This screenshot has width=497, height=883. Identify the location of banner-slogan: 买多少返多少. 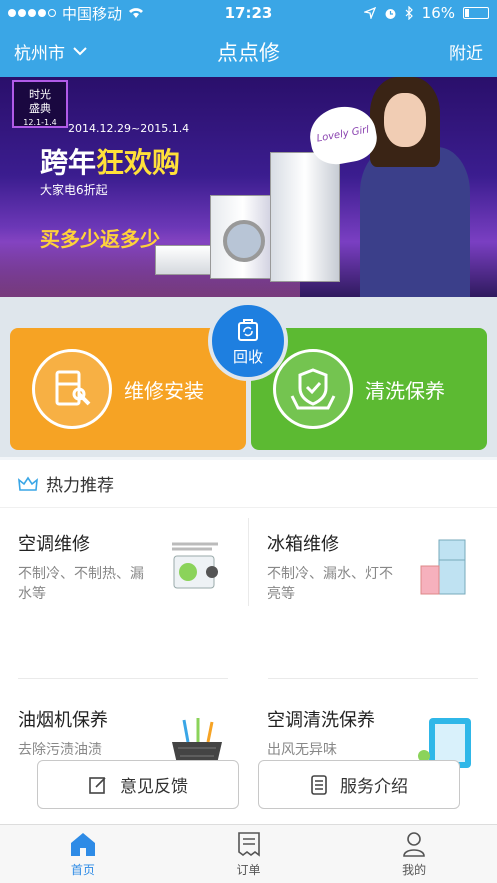
(100, 239).